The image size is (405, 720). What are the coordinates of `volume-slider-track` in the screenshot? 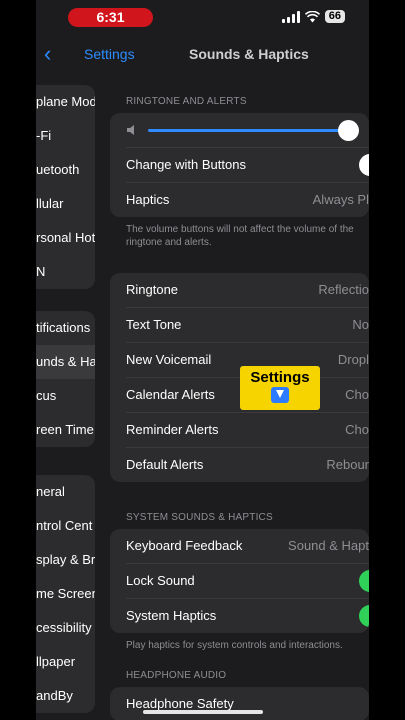 It's located at (253, 130).